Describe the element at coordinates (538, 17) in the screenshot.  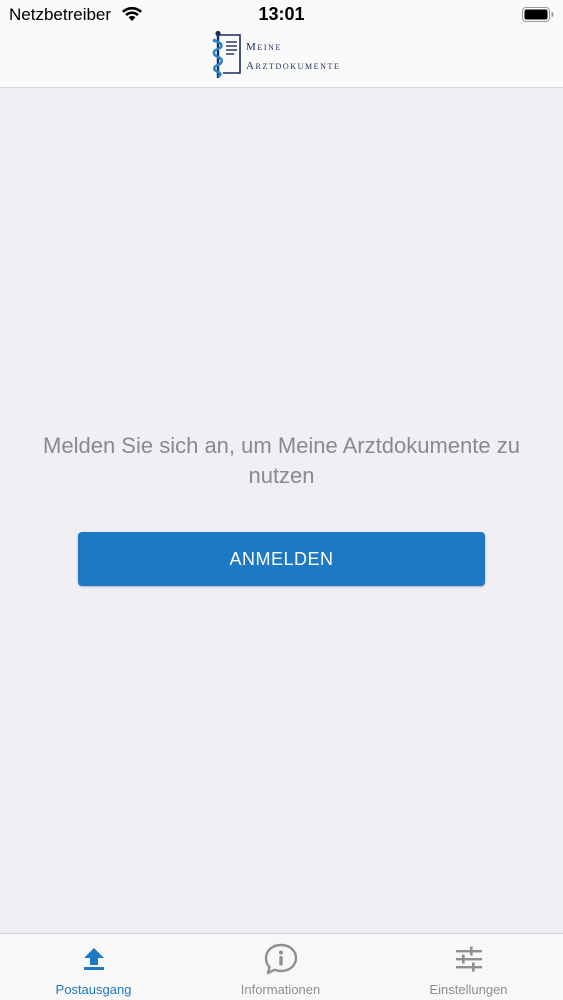
I see `battery-icon` at that location.